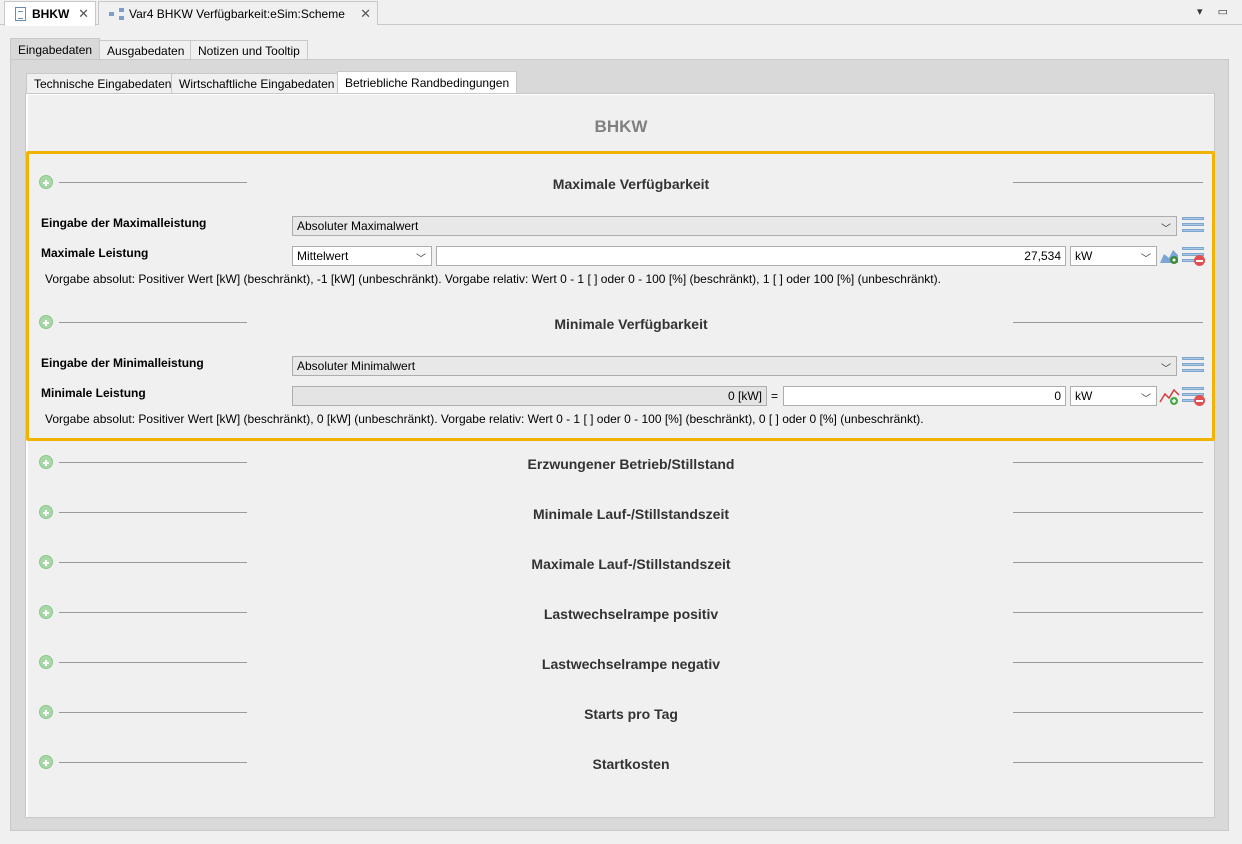 The height and width of the screenshot is (844, 1242). I want to click on tab-label: Eingabedaten, so click(55, 50).